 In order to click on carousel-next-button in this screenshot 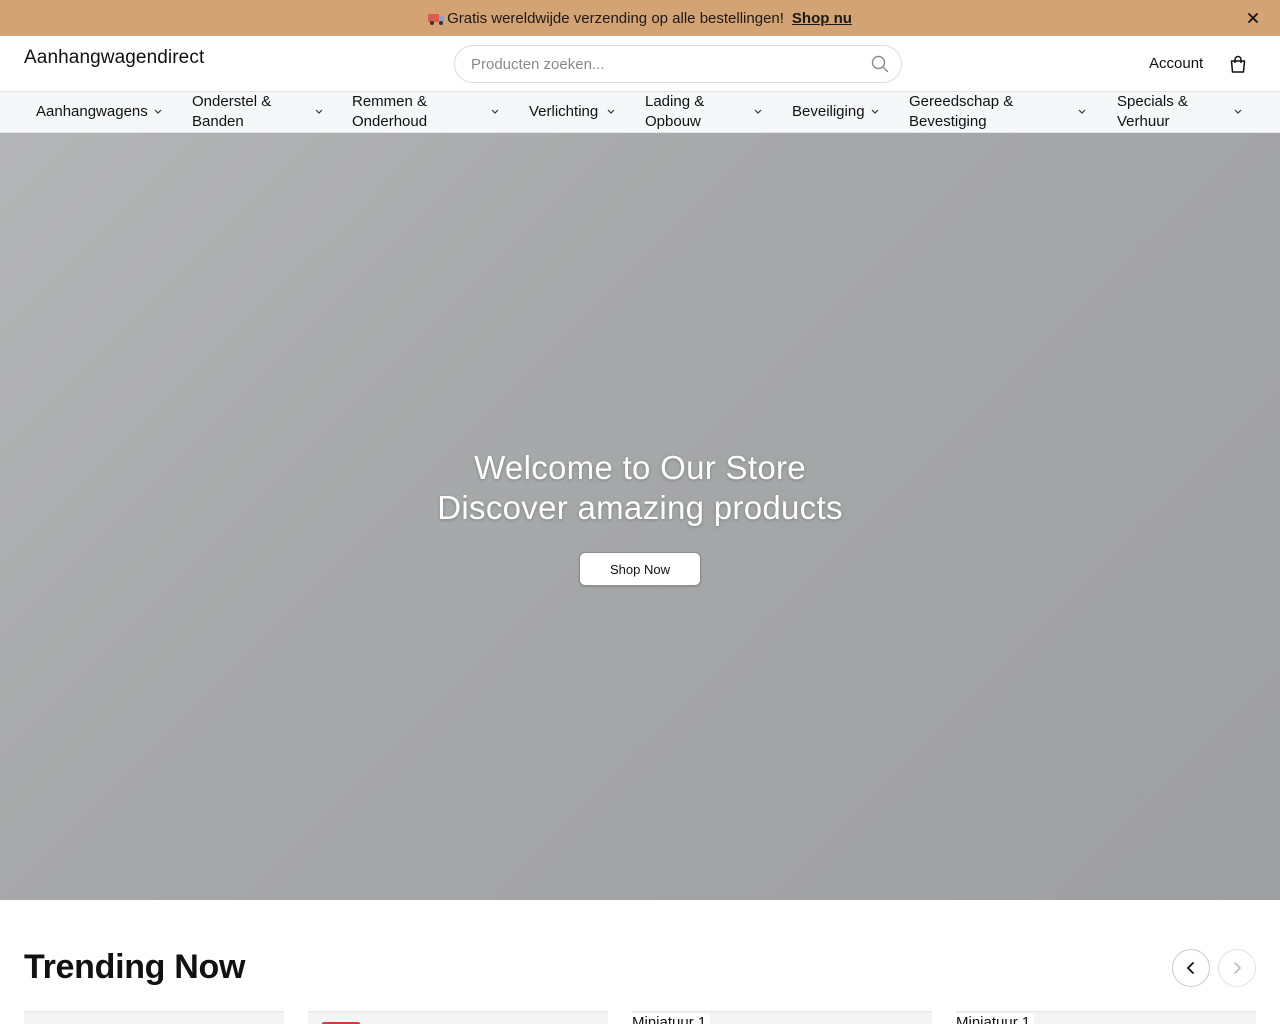, I will do `click(1237, 968)`.